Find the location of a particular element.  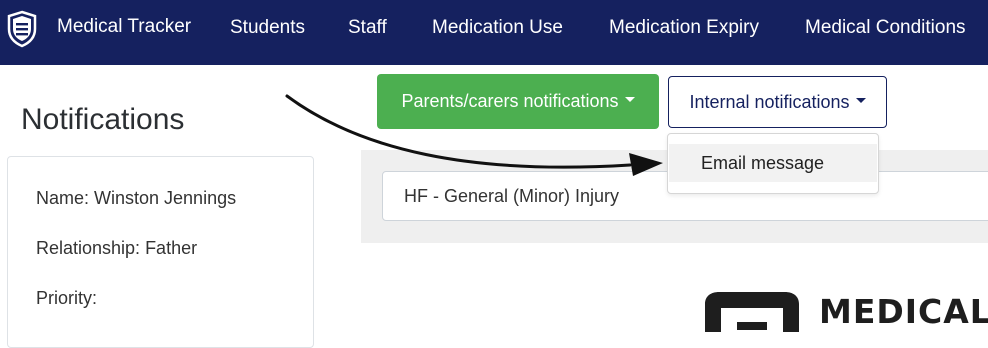

template-select-value: HF - General (Minor) Injury is located at coordinates (512, 196).